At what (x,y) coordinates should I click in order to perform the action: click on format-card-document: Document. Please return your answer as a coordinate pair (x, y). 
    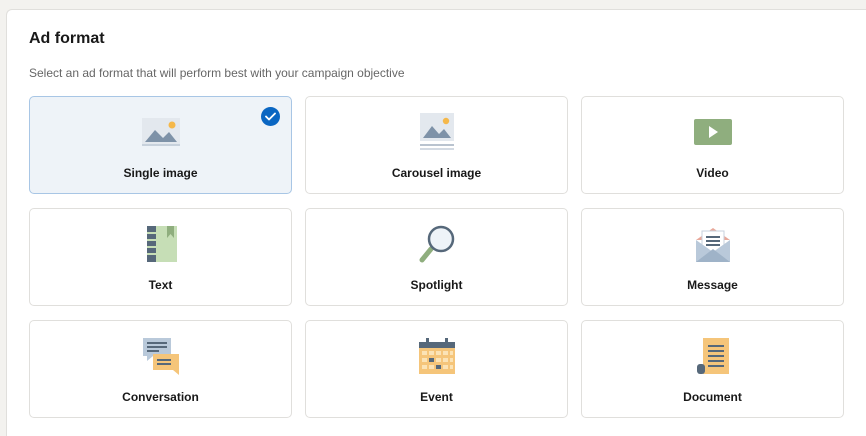
    Looking at the image, I should click on (712, 369).